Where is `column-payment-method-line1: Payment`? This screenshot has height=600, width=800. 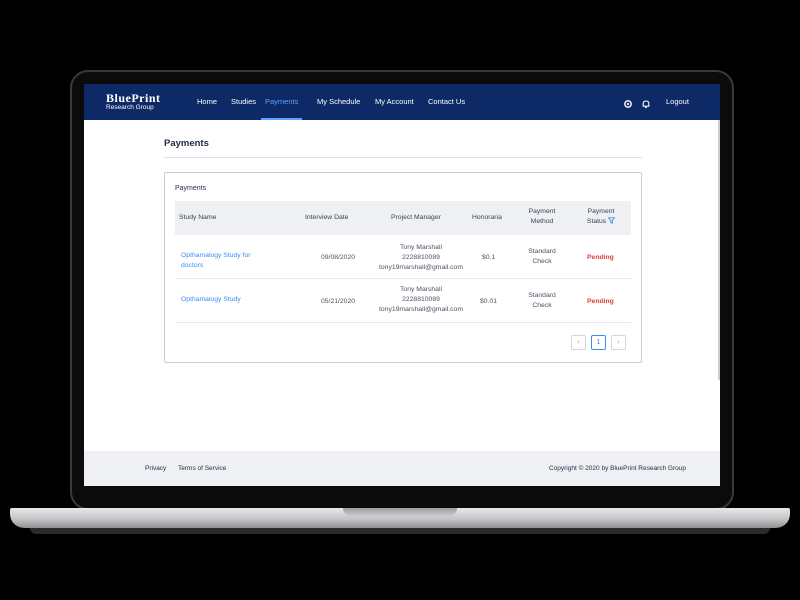 column-payment-method-line1: Payment is located at coordinates (542, 211).